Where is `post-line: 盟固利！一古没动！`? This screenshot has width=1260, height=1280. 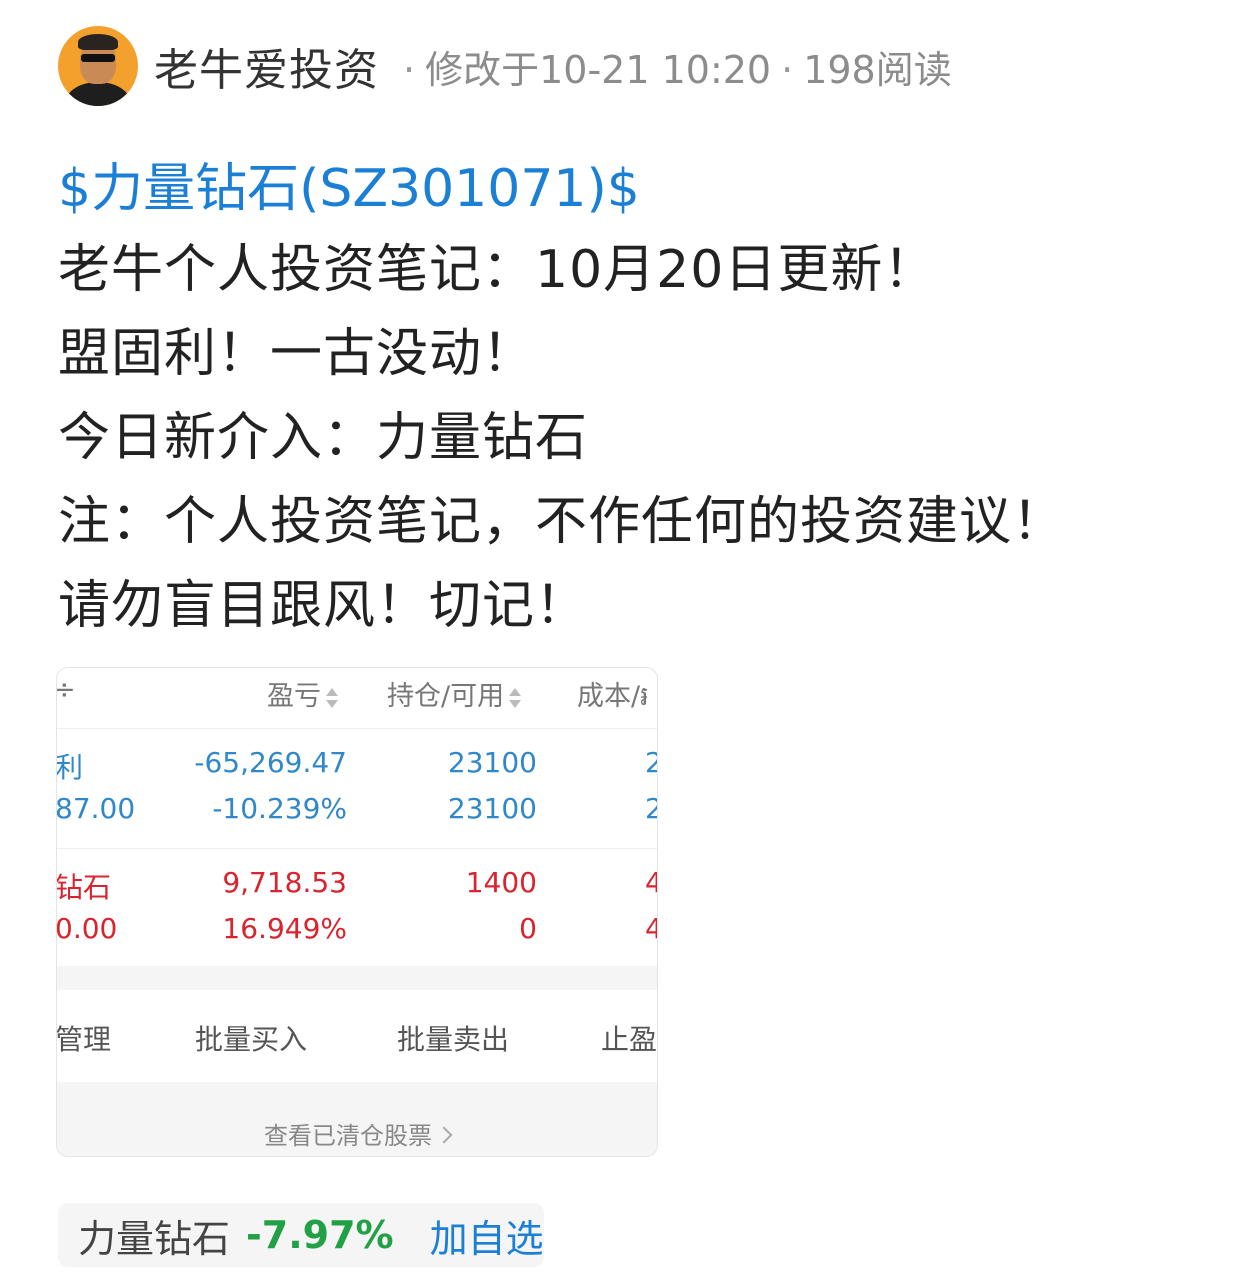 post-line: 盟固利！一古没动！ is located at coordinates (297, 354).